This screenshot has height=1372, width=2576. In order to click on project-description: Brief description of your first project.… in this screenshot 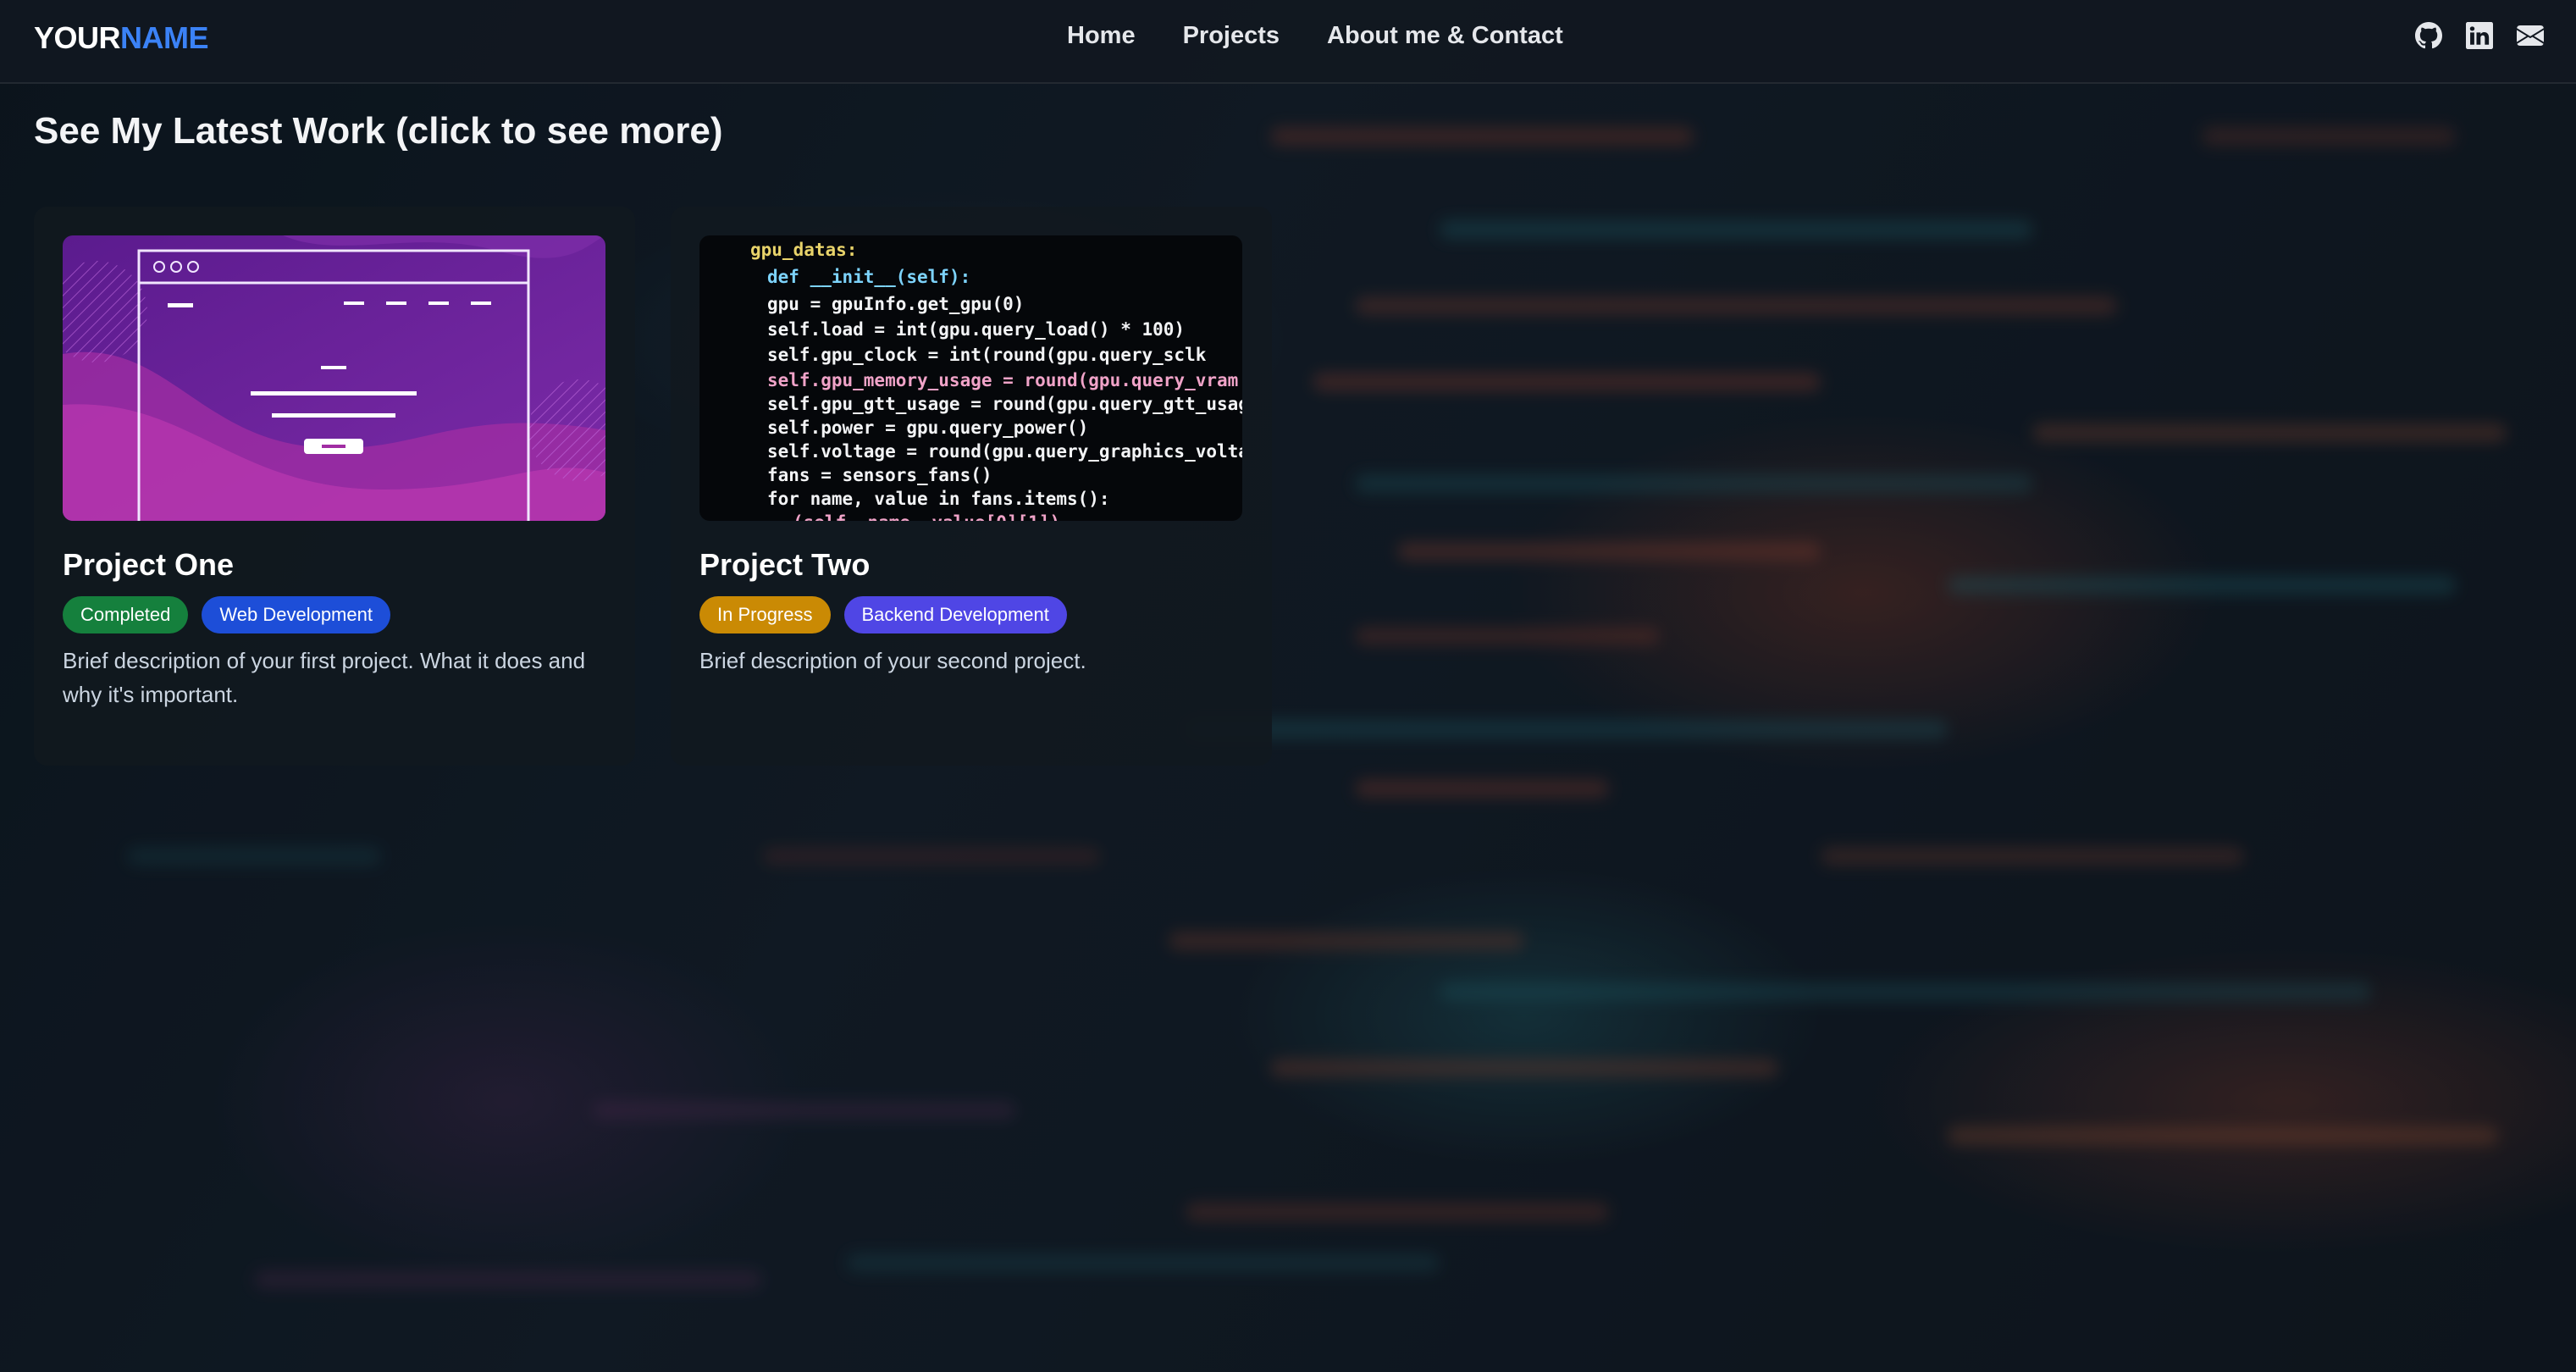, I will do `click(324, 677)`.